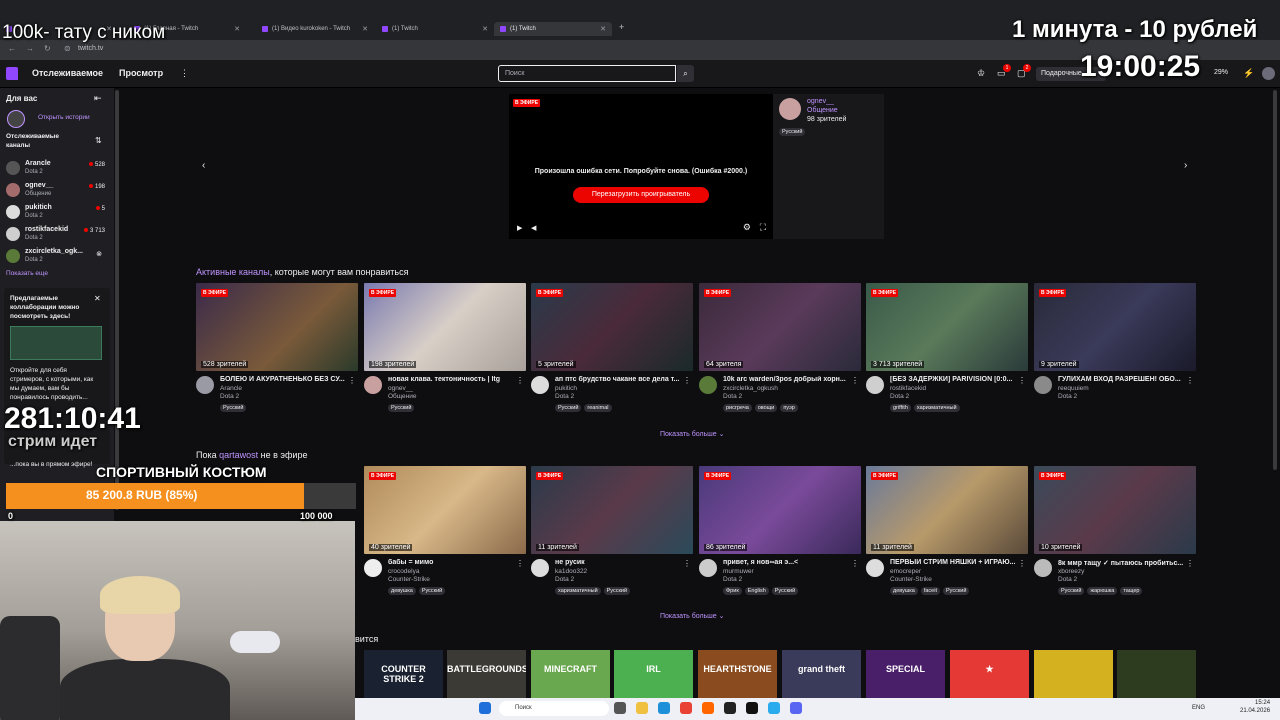 The height and width of the screenshot is (720, 1280). I want to click on settings-icon: ⚙, so click(747, 227).